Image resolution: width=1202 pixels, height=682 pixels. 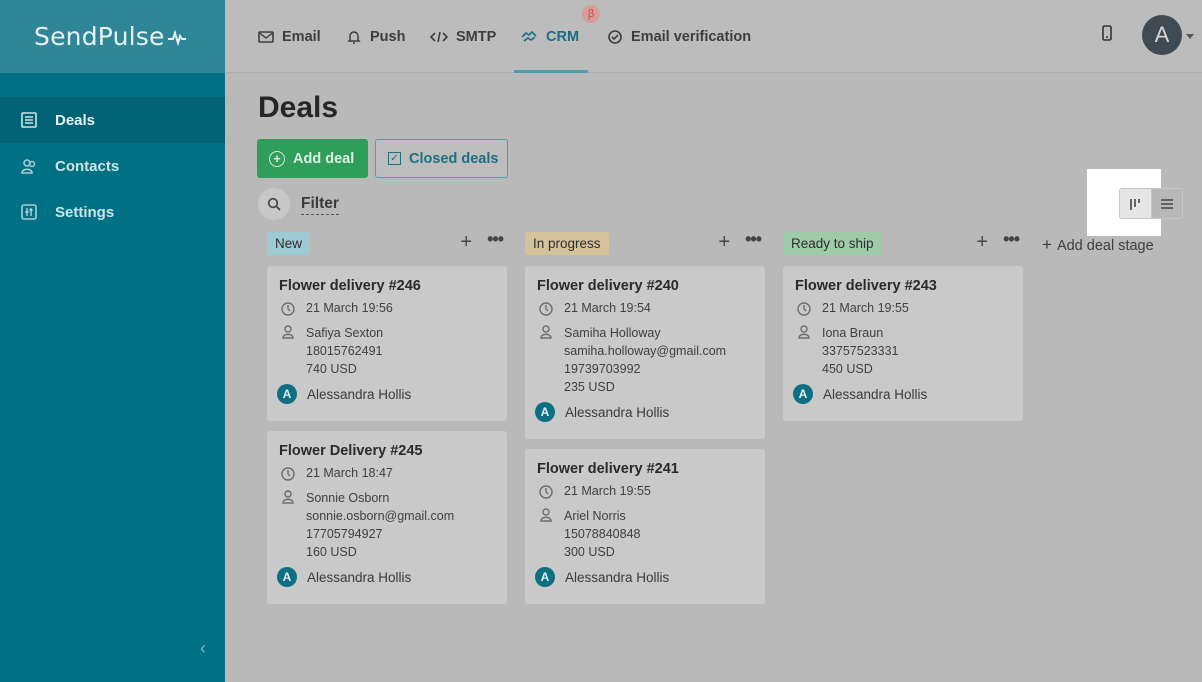 What do you see at coordinates (608, 469) in the screenshot?
I see `deal-title: Flower delivery #241` at bounding box center [608, 469].